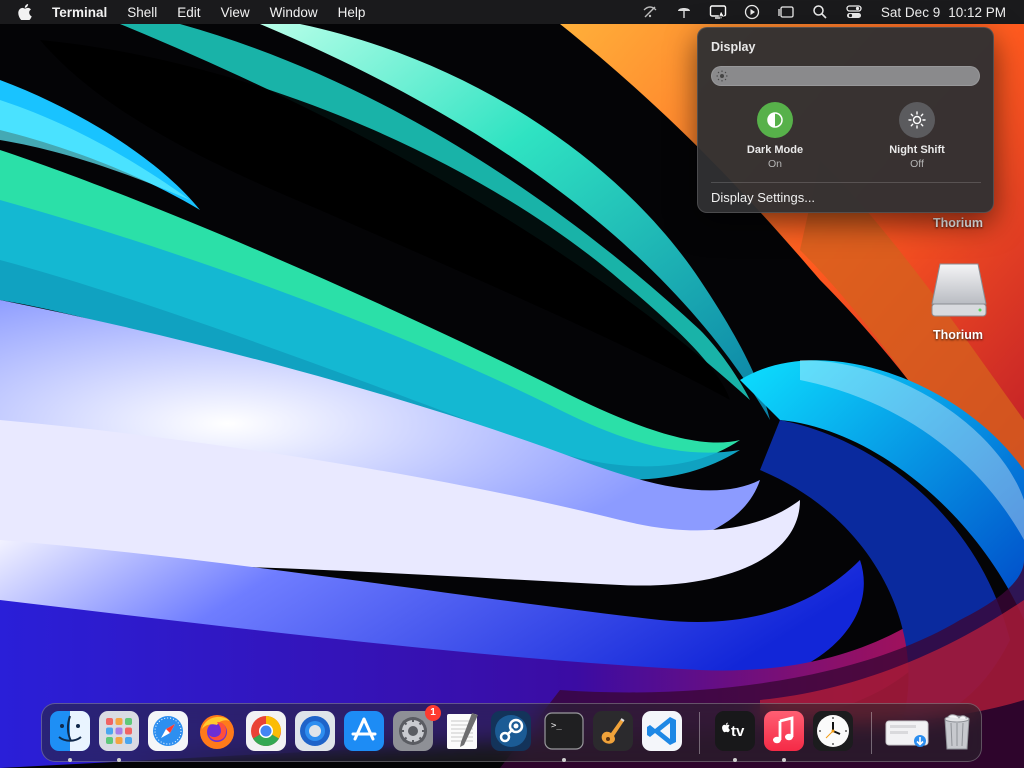 Image resolution: width=1024 pixels, height=768 pixels. I want to click on stage-manager-icon, so click(786, 12).